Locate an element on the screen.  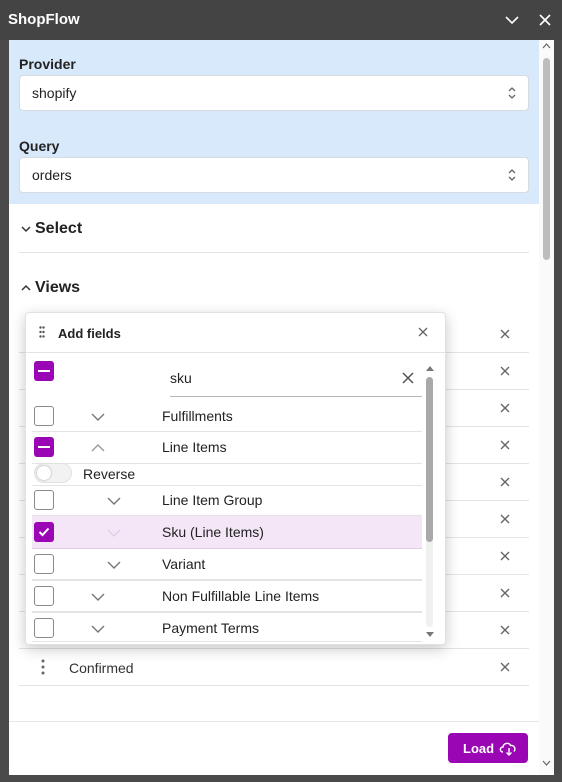
load-button-label: Load is located at coordinates (479, 748).